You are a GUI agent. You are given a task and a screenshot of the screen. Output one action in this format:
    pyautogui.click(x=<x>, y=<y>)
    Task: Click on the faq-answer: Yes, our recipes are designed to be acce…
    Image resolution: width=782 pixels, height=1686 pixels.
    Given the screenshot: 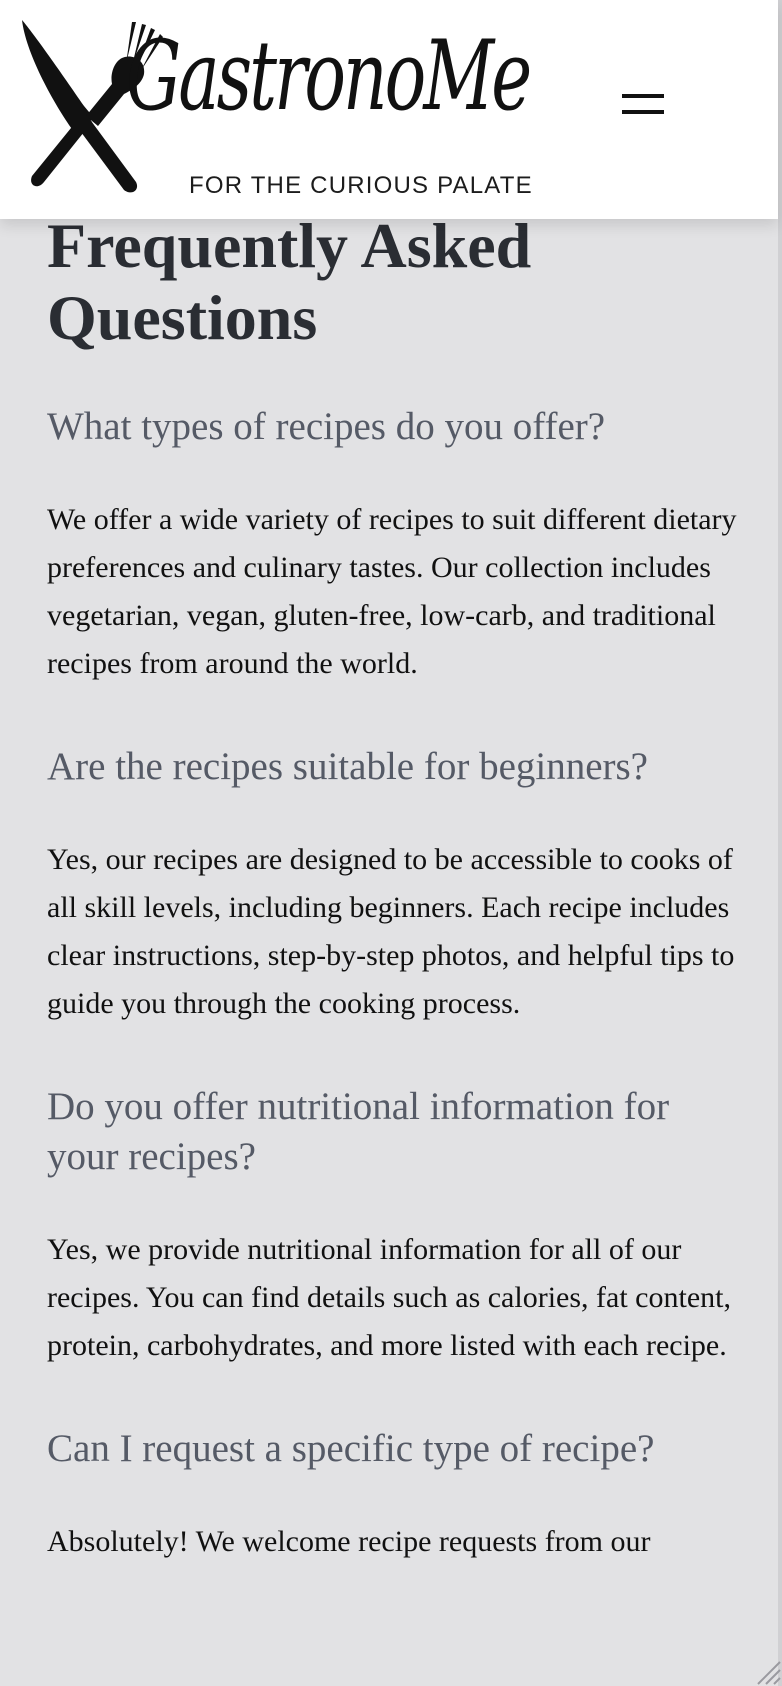 What is the action you would take?
    pyautogui.click(x=391, y=931)
    